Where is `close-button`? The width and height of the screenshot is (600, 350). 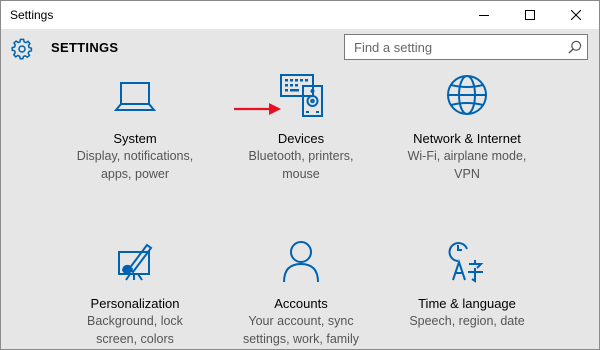 close-button is located at coordinates (576, 15).